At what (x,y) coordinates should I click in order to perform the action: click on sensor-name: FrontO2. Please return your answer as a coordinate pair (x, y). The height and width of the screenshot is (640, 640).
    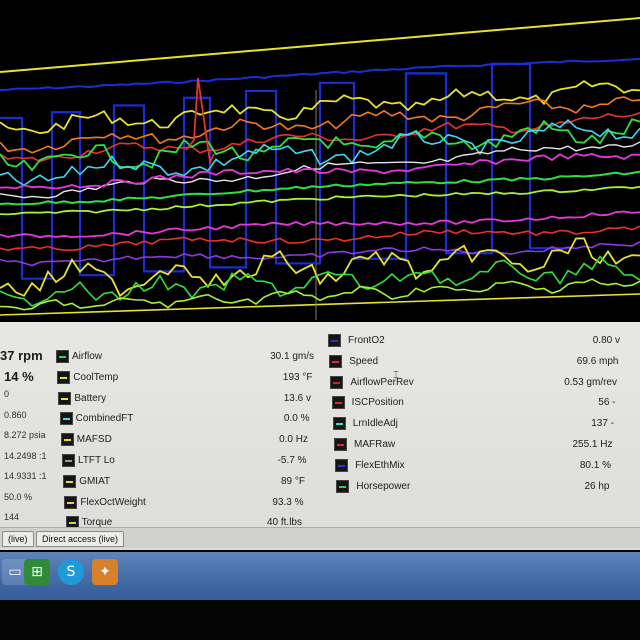
    Looking at the image, I should click on (366, 340).